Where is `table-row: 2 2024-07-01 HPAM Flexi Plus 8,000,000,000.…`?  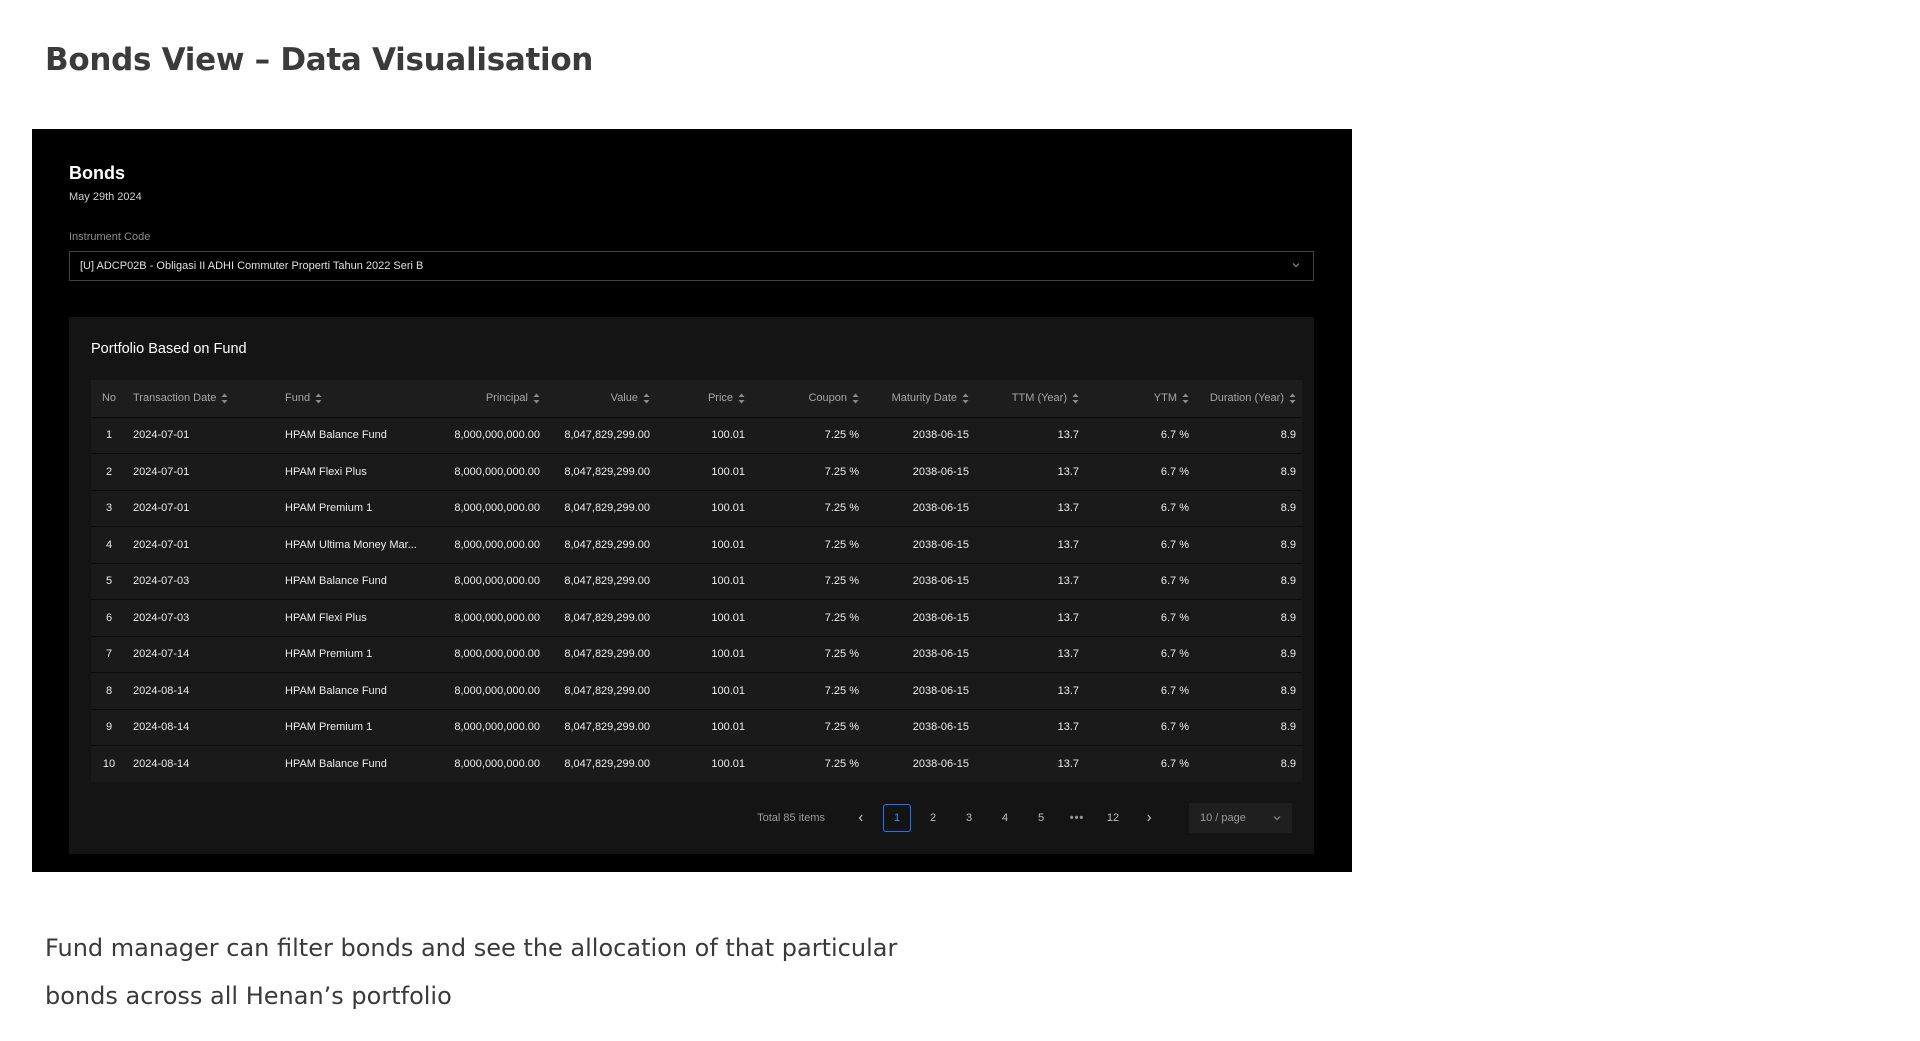
table-row: 2 2024-07-01 HPAM Flexi Plus 8,000,000,000.… is located at coordinates (696, 471).